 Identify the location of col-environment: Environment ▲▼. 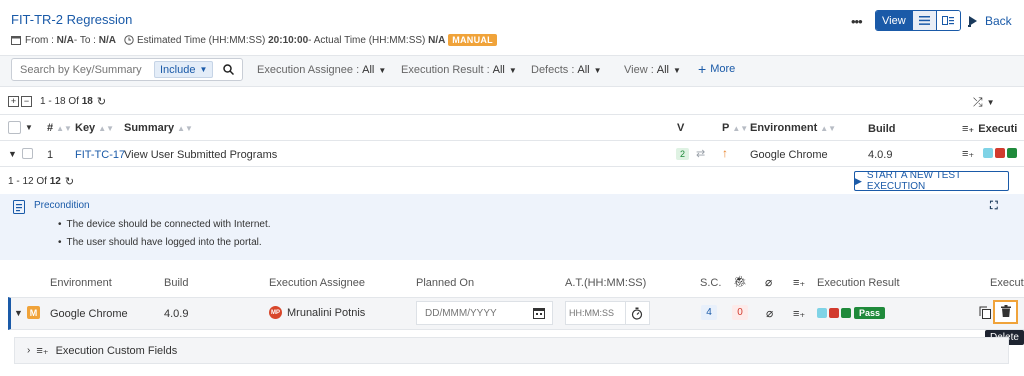
(793, 128).